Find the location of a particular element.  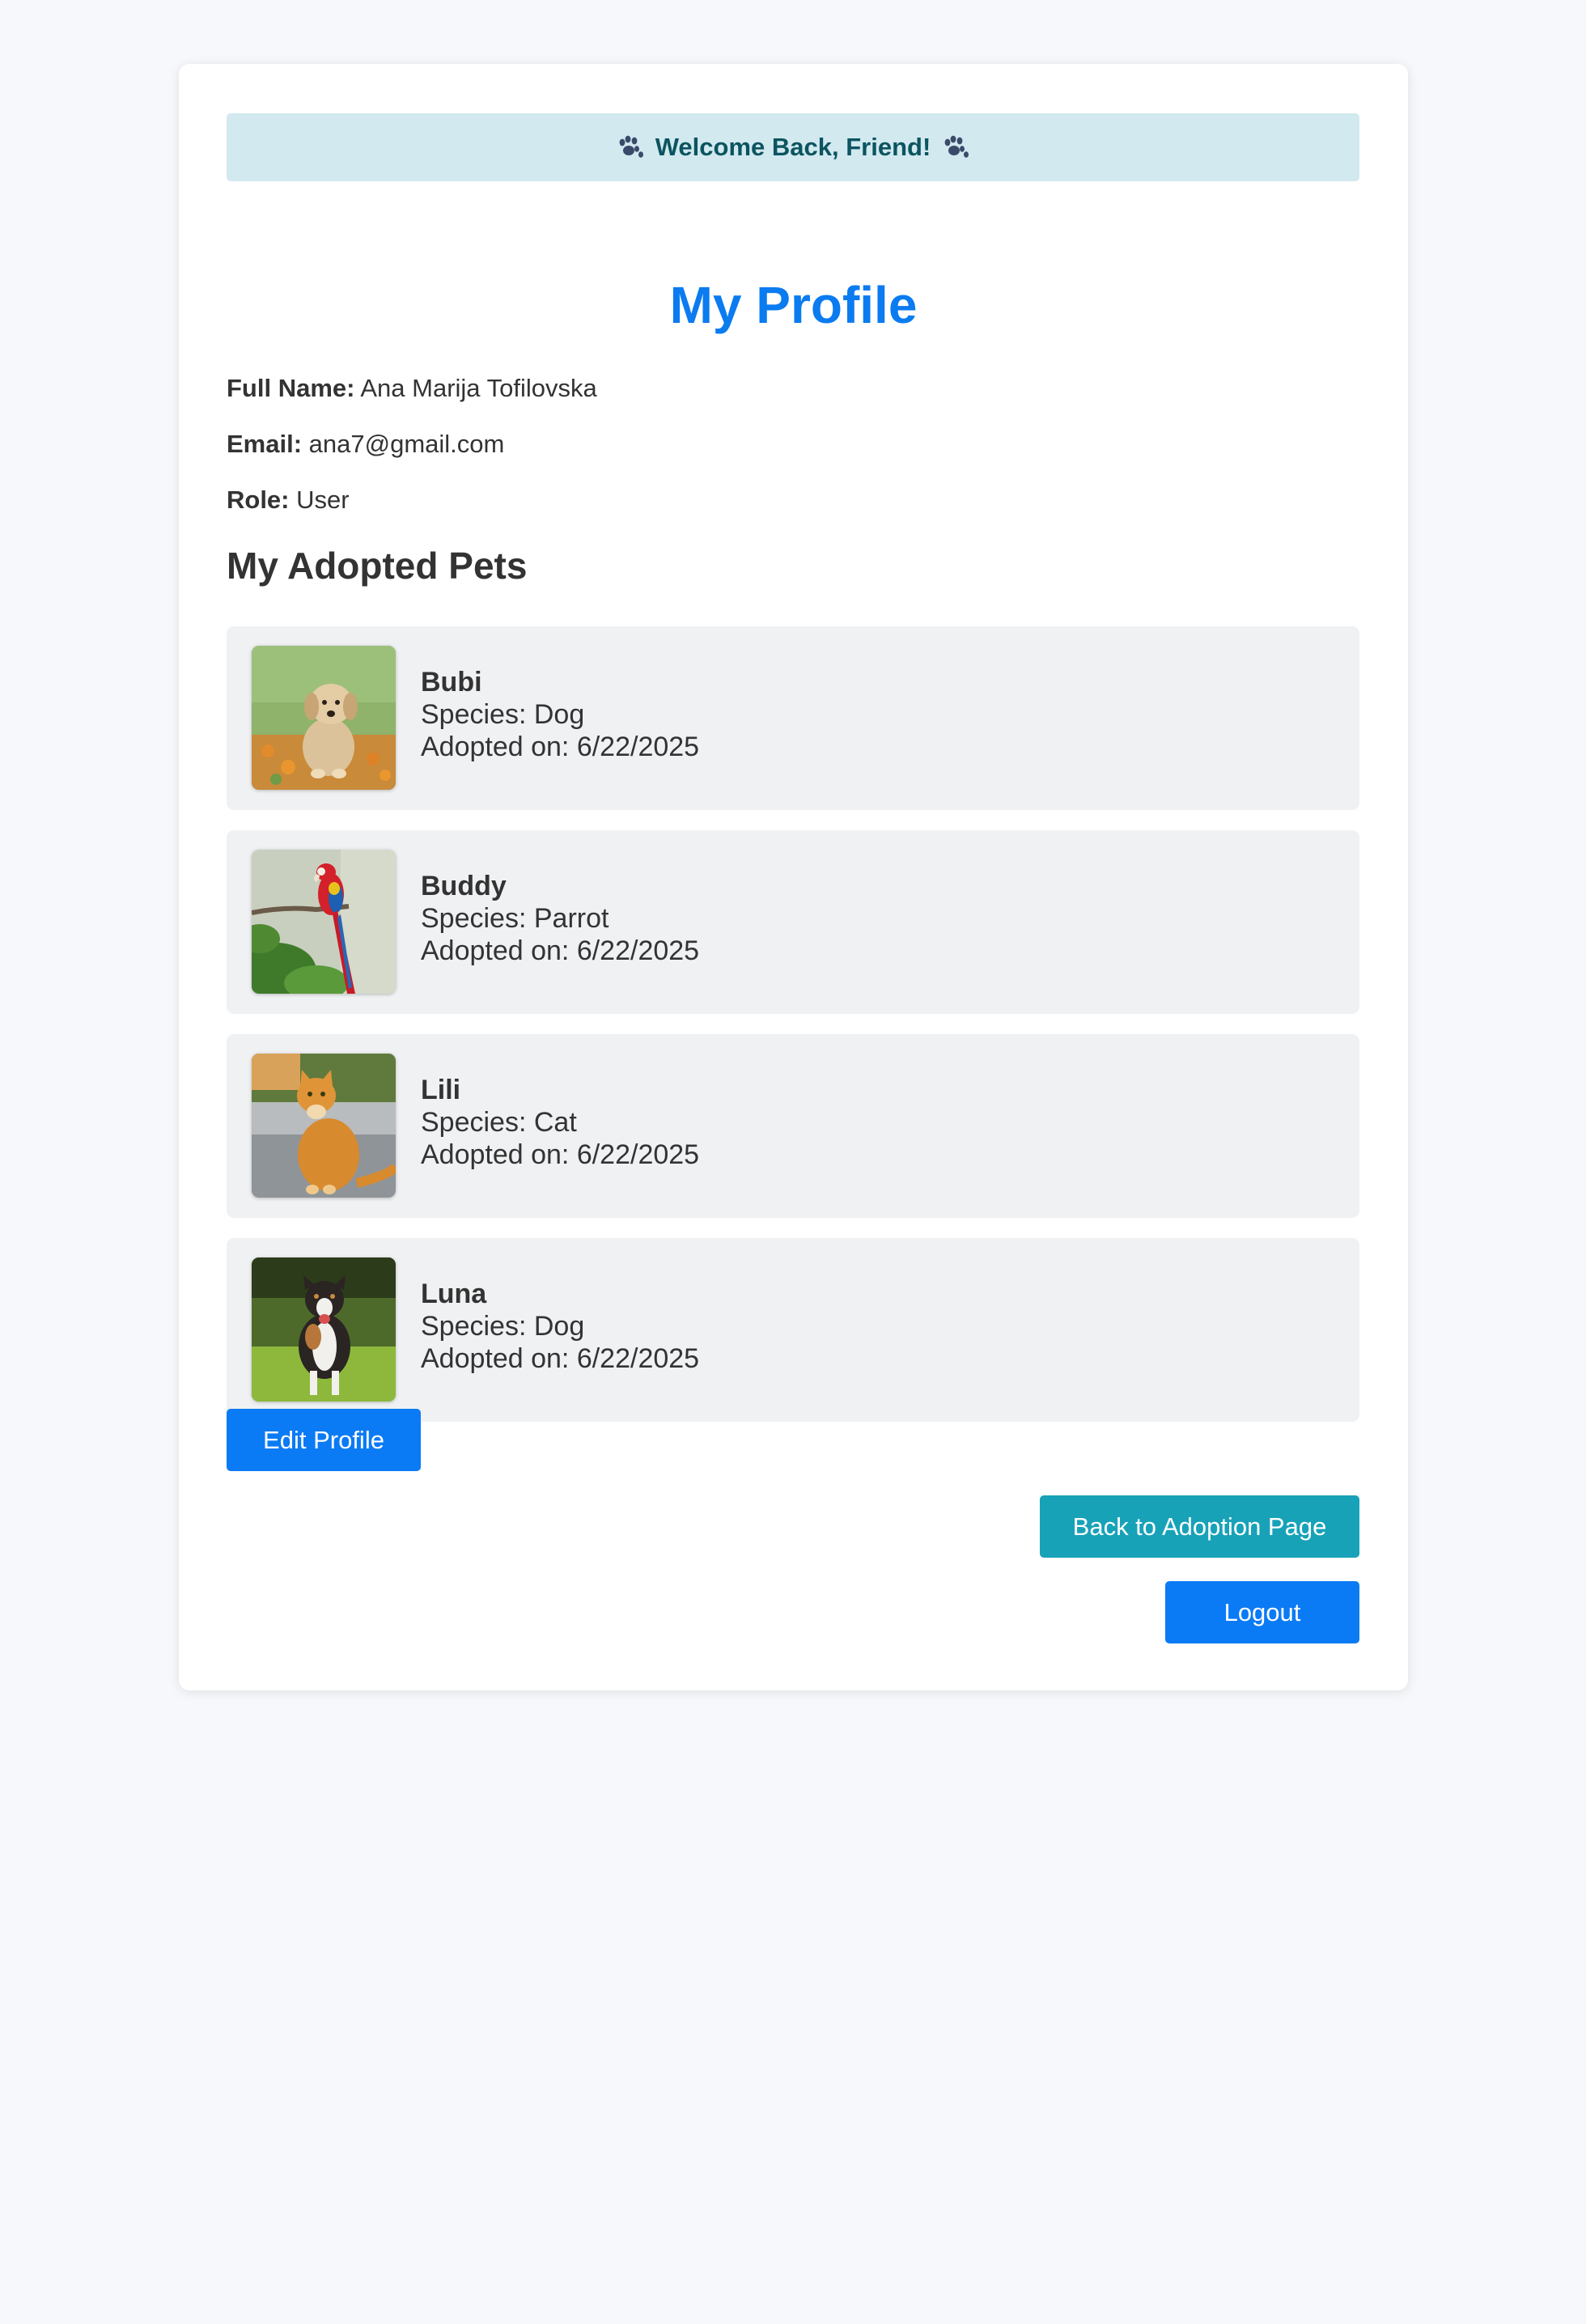

pet-name: Bubi is located at coordinates (452, 683).